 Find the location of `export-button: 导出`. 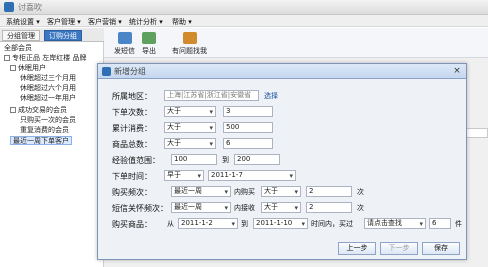

export-button: 导出 is located at coordinates (149, 44).